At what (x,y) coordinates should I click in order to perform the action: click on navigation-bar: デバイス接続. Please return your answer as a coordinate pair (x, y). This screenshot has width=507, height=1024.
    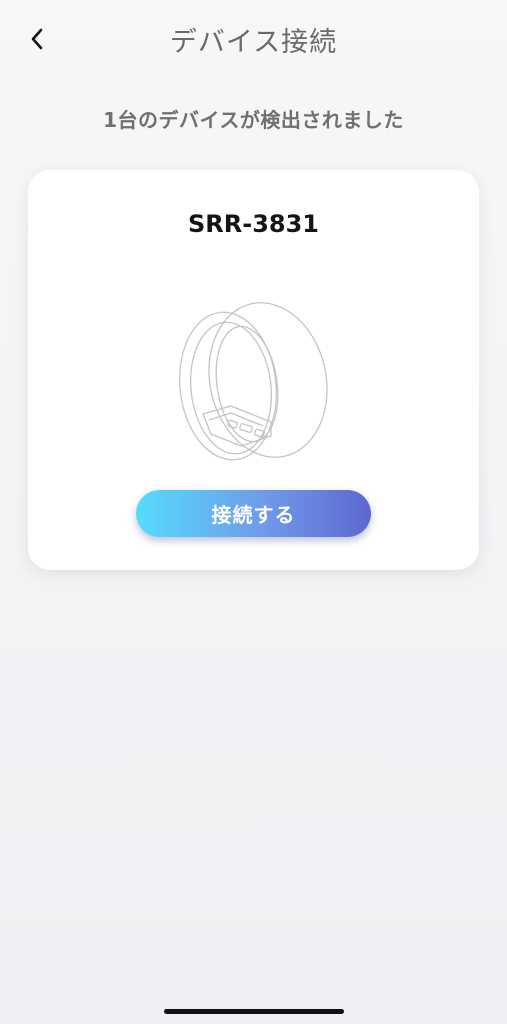
    Looking at the image, I should click on (253, 40).